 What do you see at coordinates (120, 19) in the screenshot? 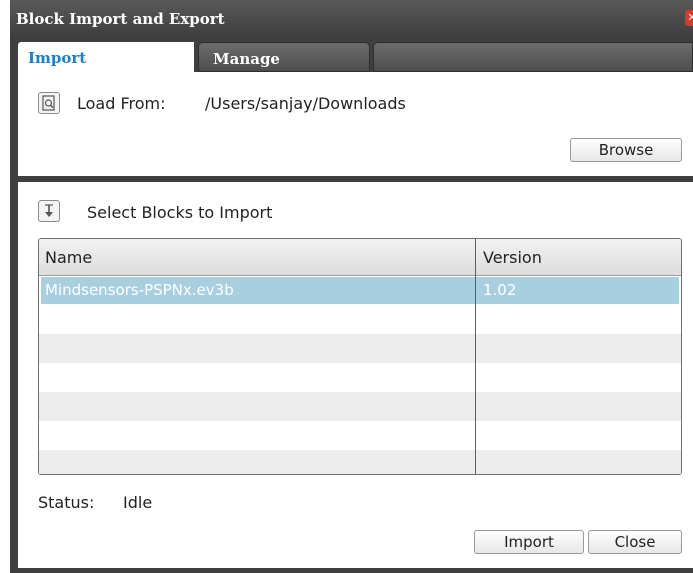
I see `window-title: Block Import and Export` at bounding box center [120, 19].